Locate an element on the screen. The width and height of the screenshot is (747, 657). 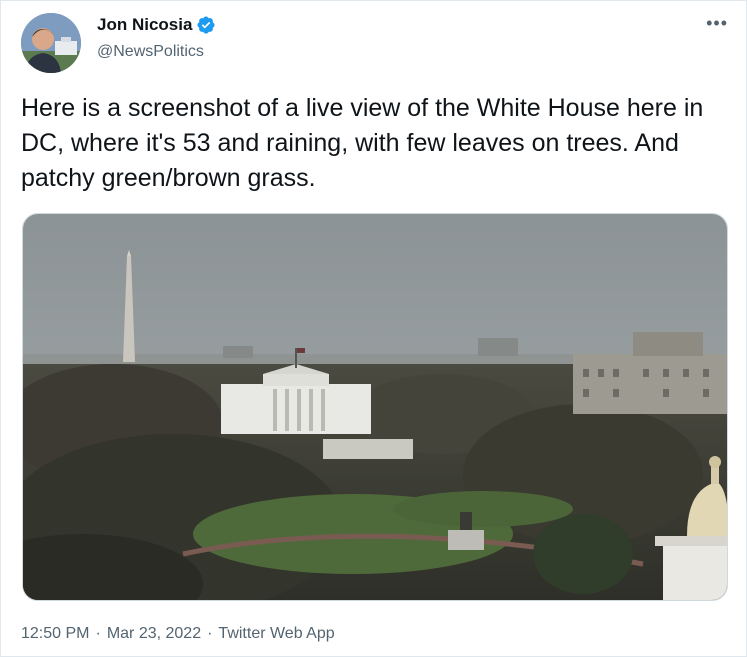
author-name-row: Jon Nicosia is located at coordinates (156, 25).